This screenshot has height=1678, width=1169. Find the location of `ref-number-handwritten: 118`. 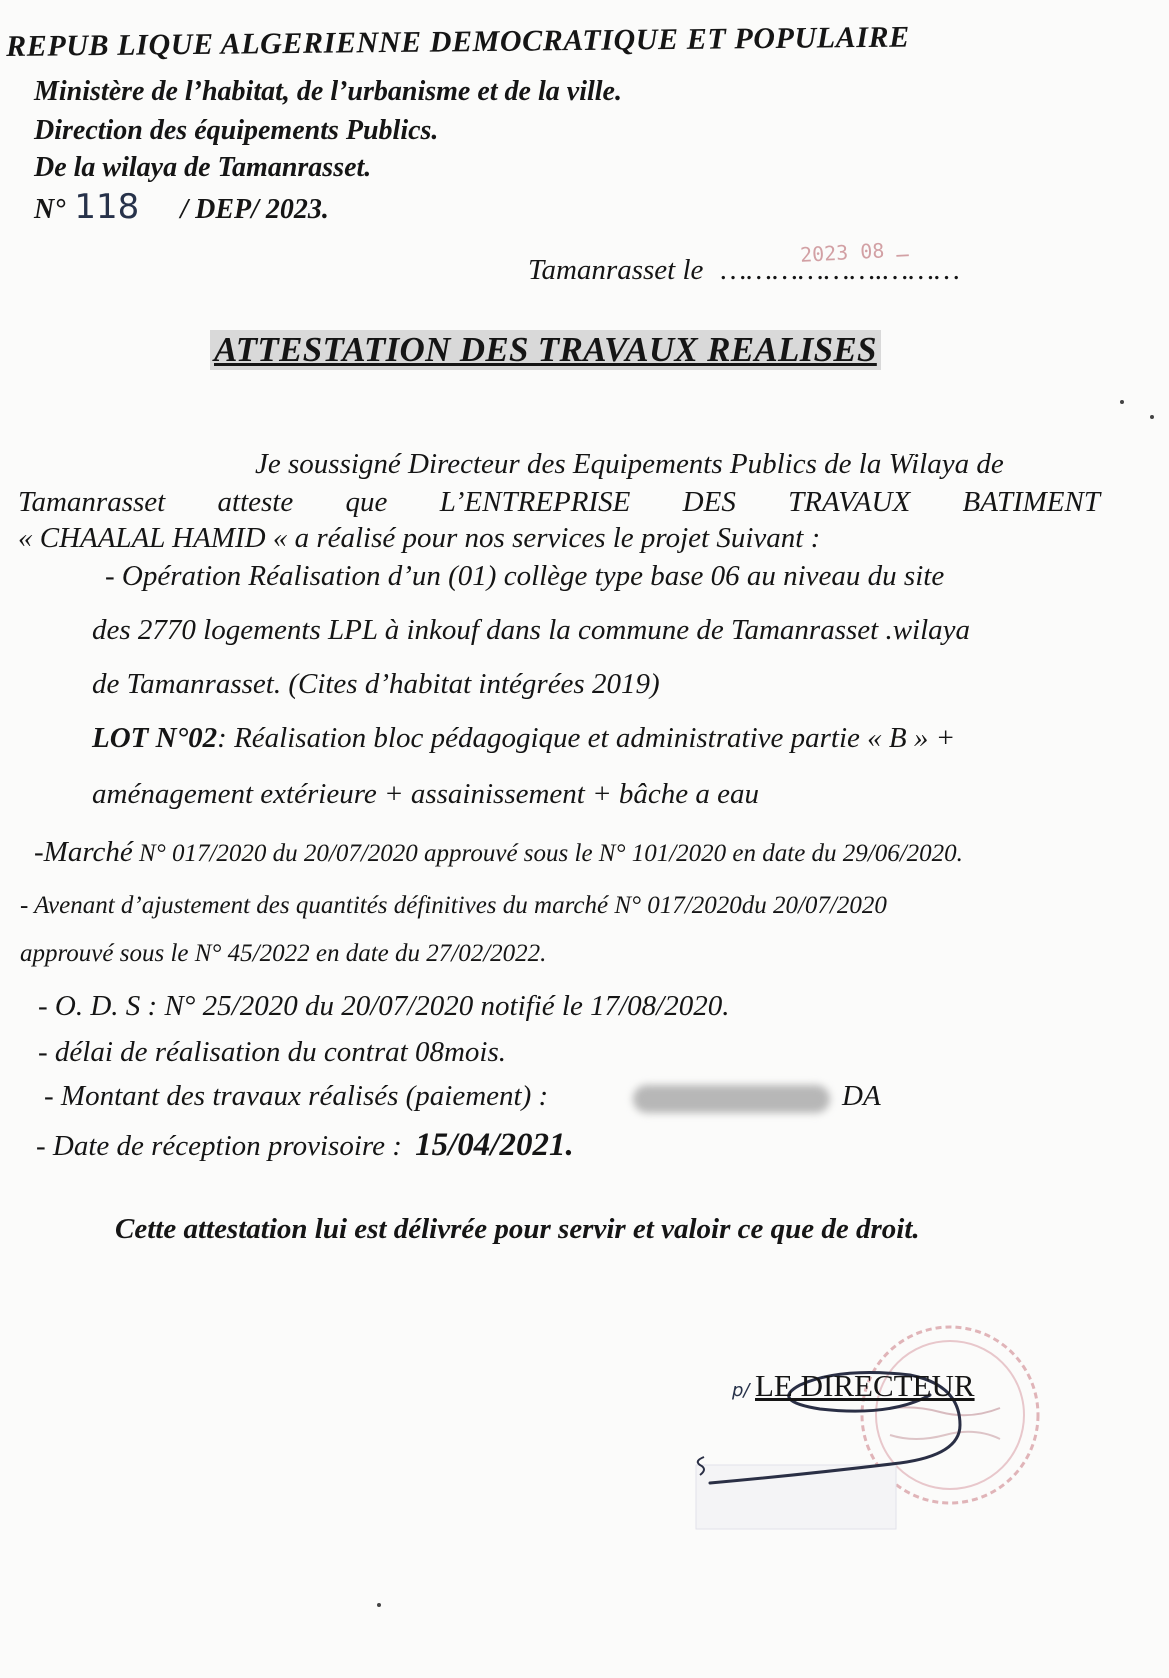

ref-number-handwritten: 118 is located at coordinates (107, 207).